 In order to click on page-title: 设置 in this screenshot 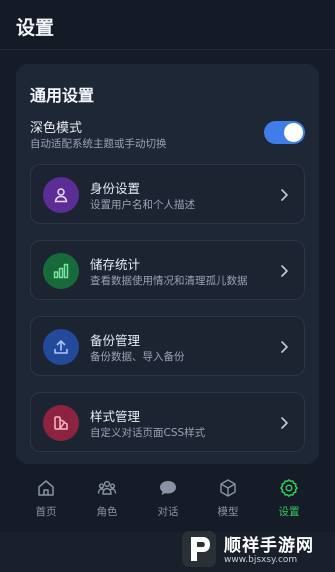, I will do `click(35, 28)`.